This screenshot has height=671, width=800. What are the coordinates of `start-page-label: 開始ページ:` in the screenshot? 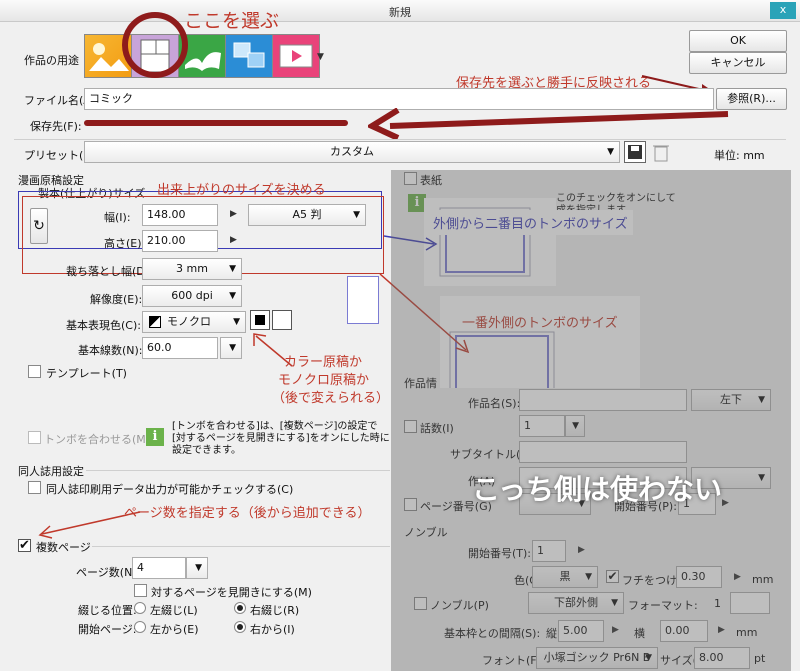 It's located at (107, 629).